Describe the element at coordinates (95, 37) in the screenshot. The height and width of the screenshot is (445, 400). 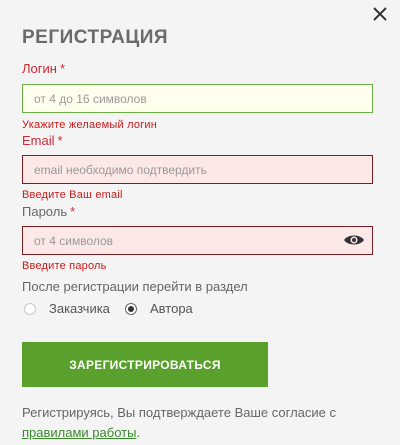
I see `page-title: РЕГИСТРАЦИЯ` at that location.